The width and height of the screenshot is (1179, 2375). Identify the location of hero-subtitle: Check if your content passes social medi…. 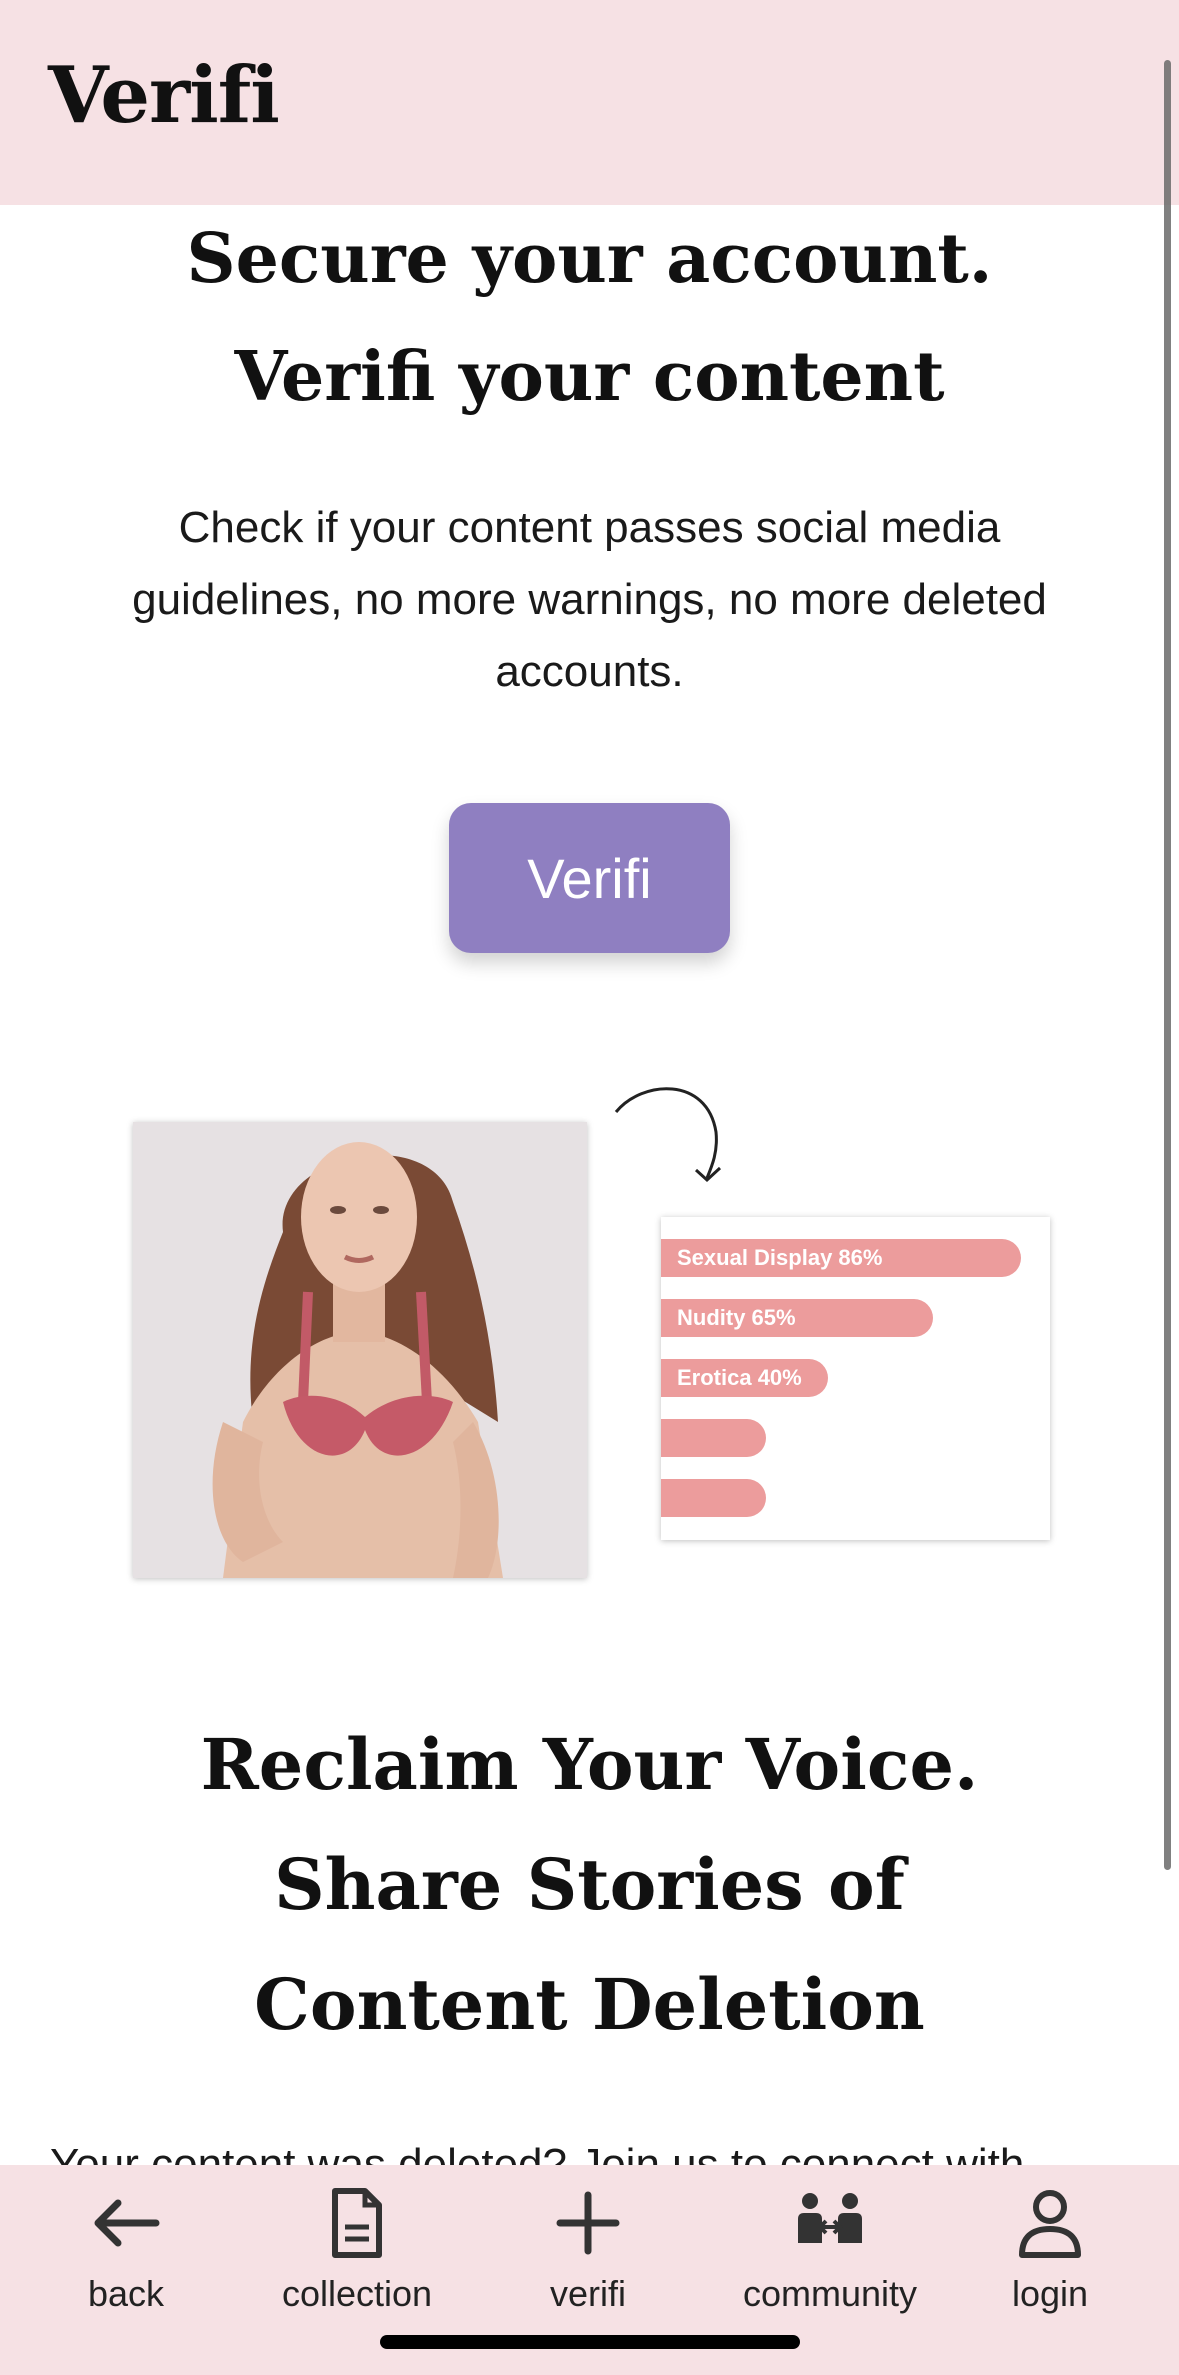
(589, 599).